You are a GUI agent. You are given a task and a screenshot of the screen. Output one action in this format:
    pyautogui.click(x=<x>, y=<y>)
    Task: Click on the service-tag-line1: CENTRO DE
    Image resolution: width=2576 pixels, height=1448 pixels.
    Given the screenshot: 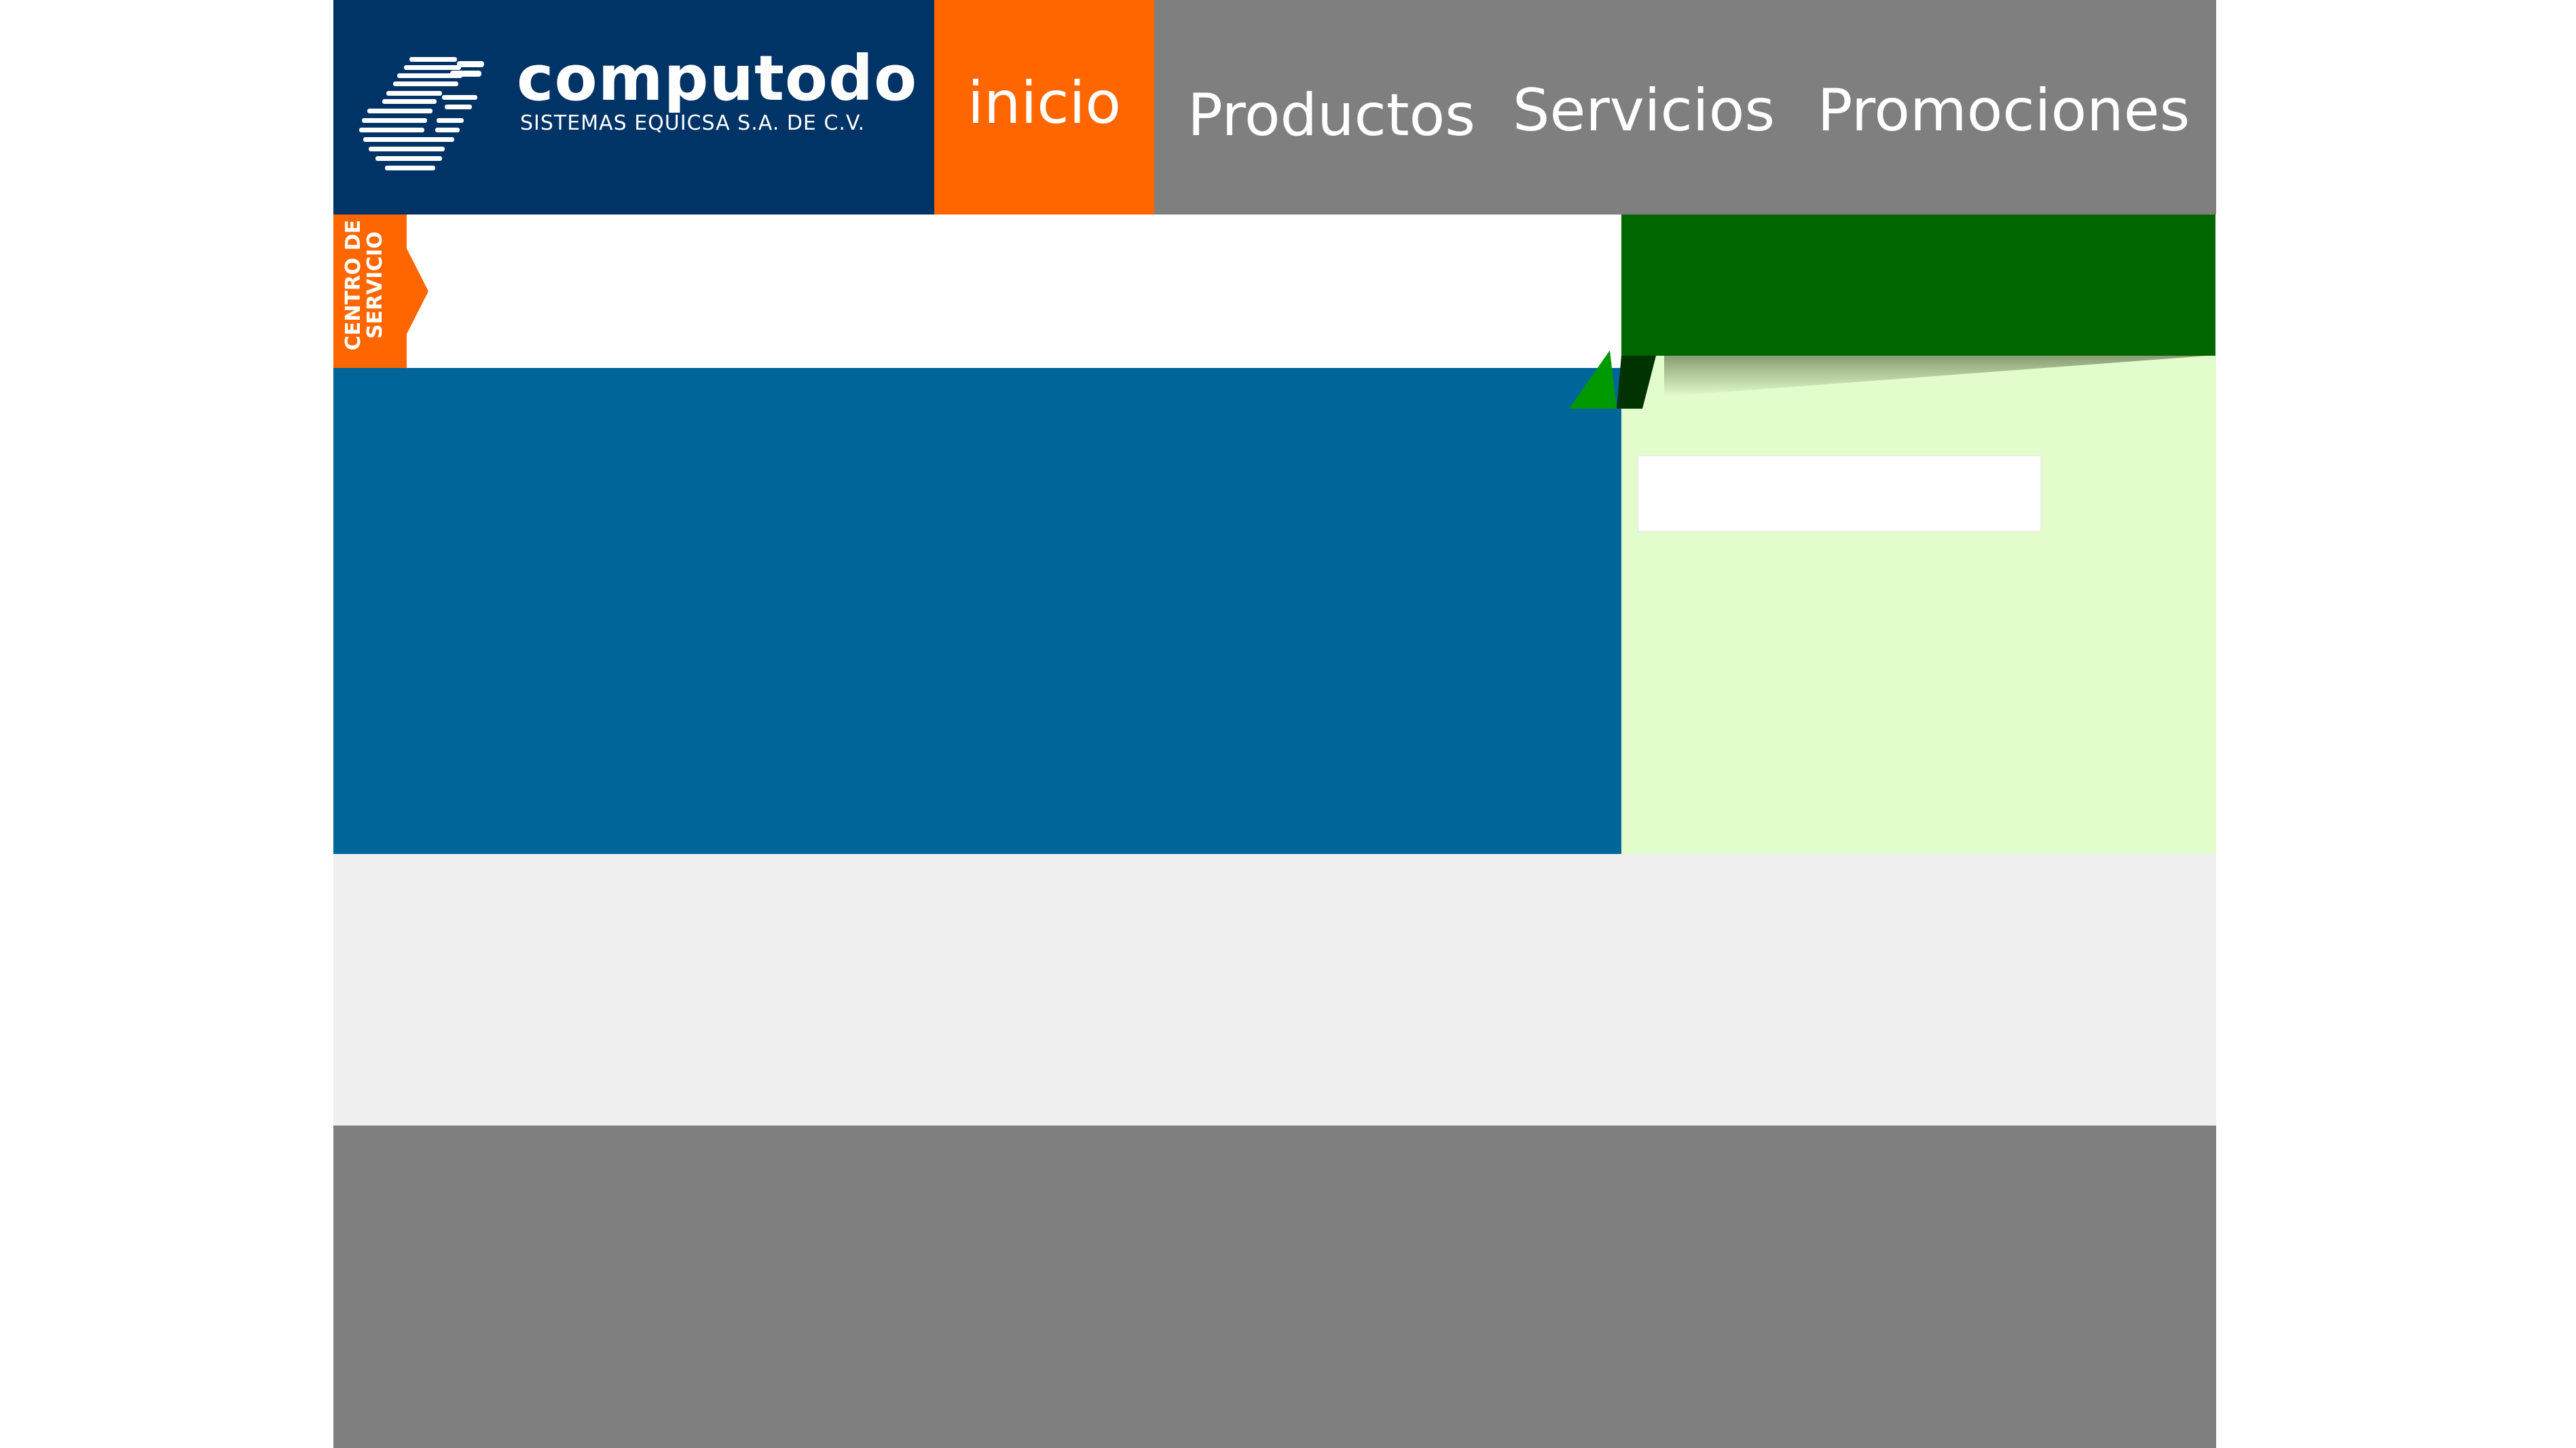 What is the action you would take?
    pyautogui.click(x=353, y=285)
    